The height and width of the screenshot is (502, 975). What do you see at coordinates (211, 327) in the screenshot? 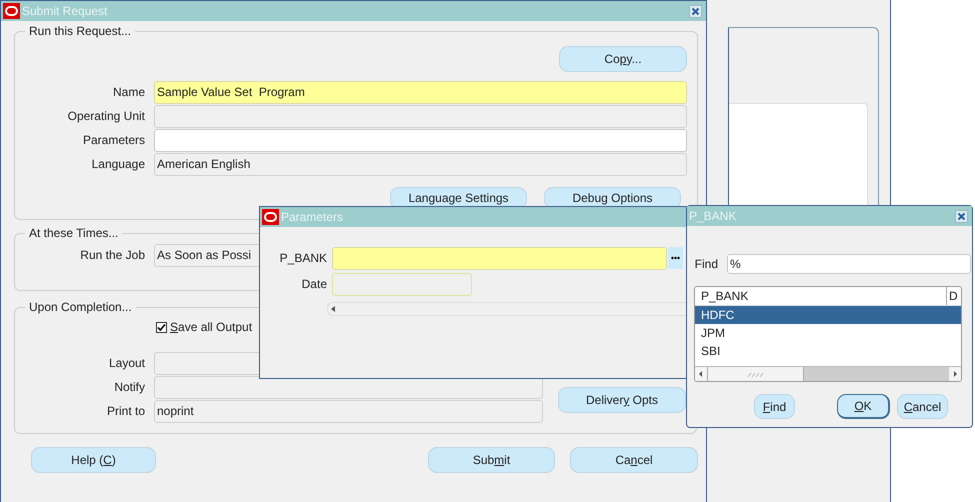
I see `checkbox-label: Save all Output` at bounding box center [211, 327].